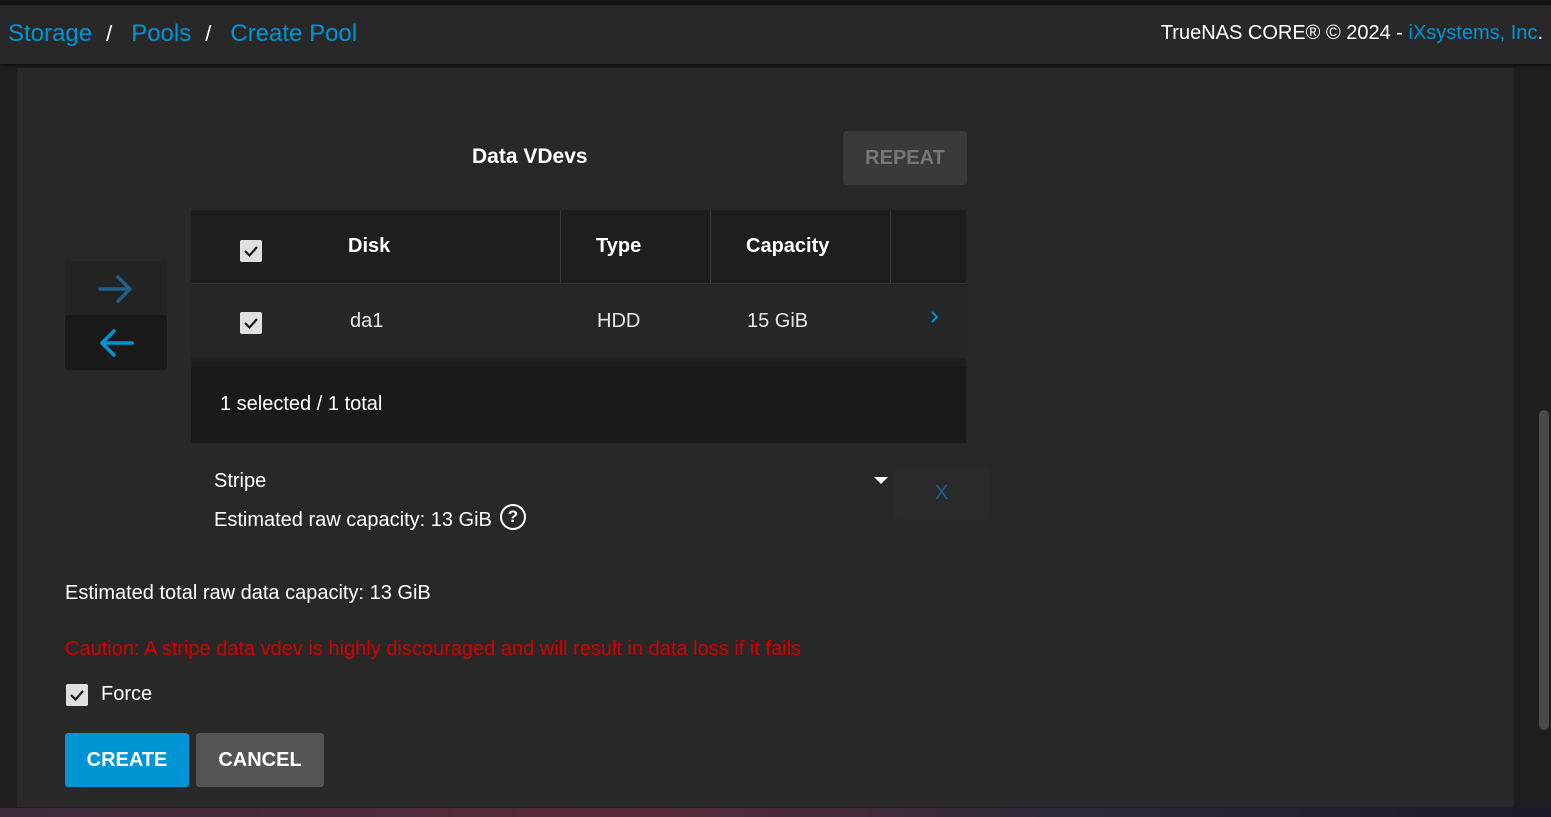 The width and height of the screenshot is (1551, 817). What do you see at coordinates (260, 760) in the screenshot?
I see `cancel-button: CANCEL` at bounding box center [260, 760].